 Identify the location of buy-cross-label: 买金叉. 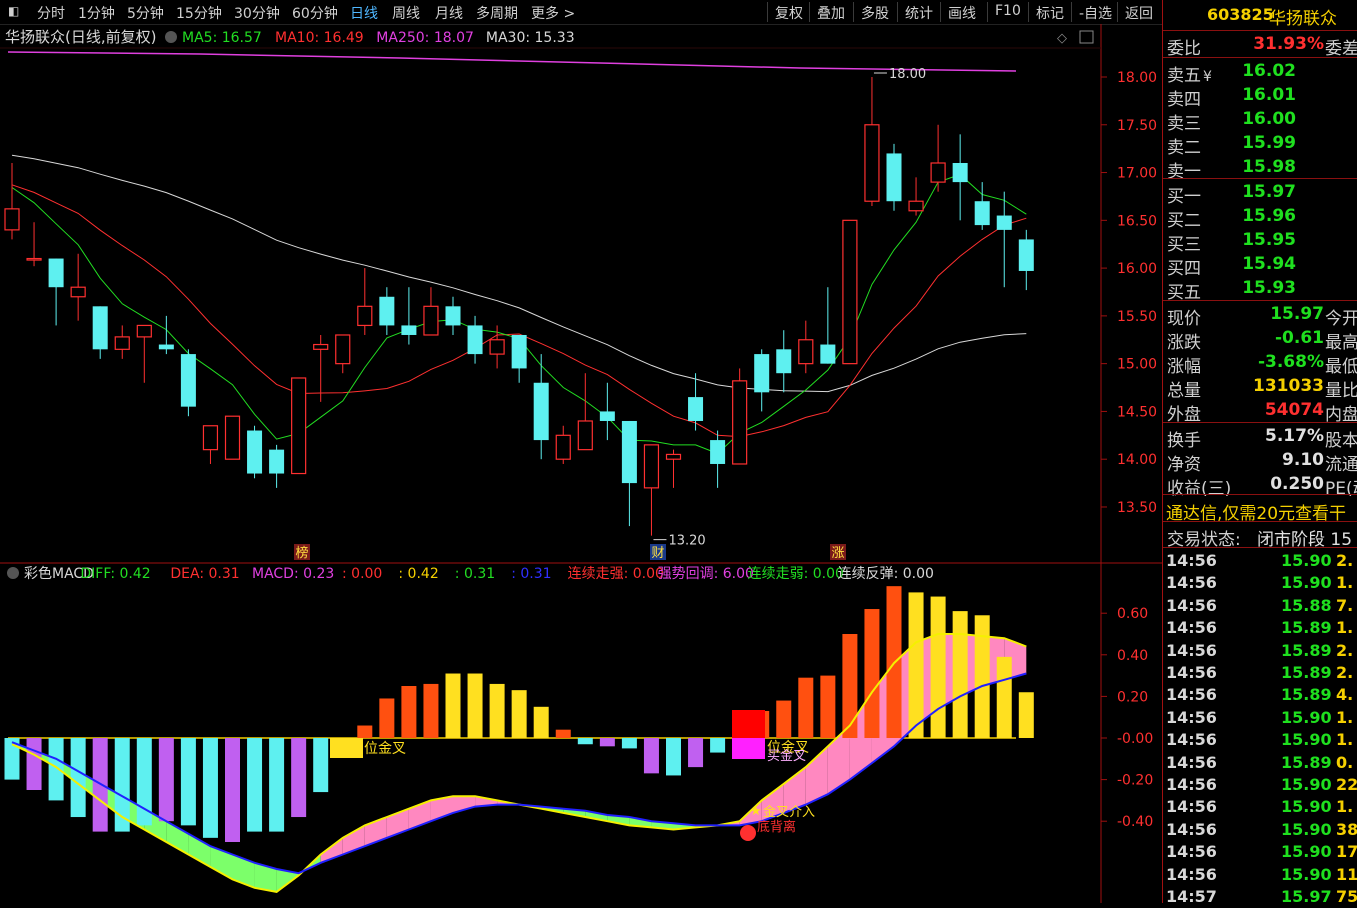
(786, 756).